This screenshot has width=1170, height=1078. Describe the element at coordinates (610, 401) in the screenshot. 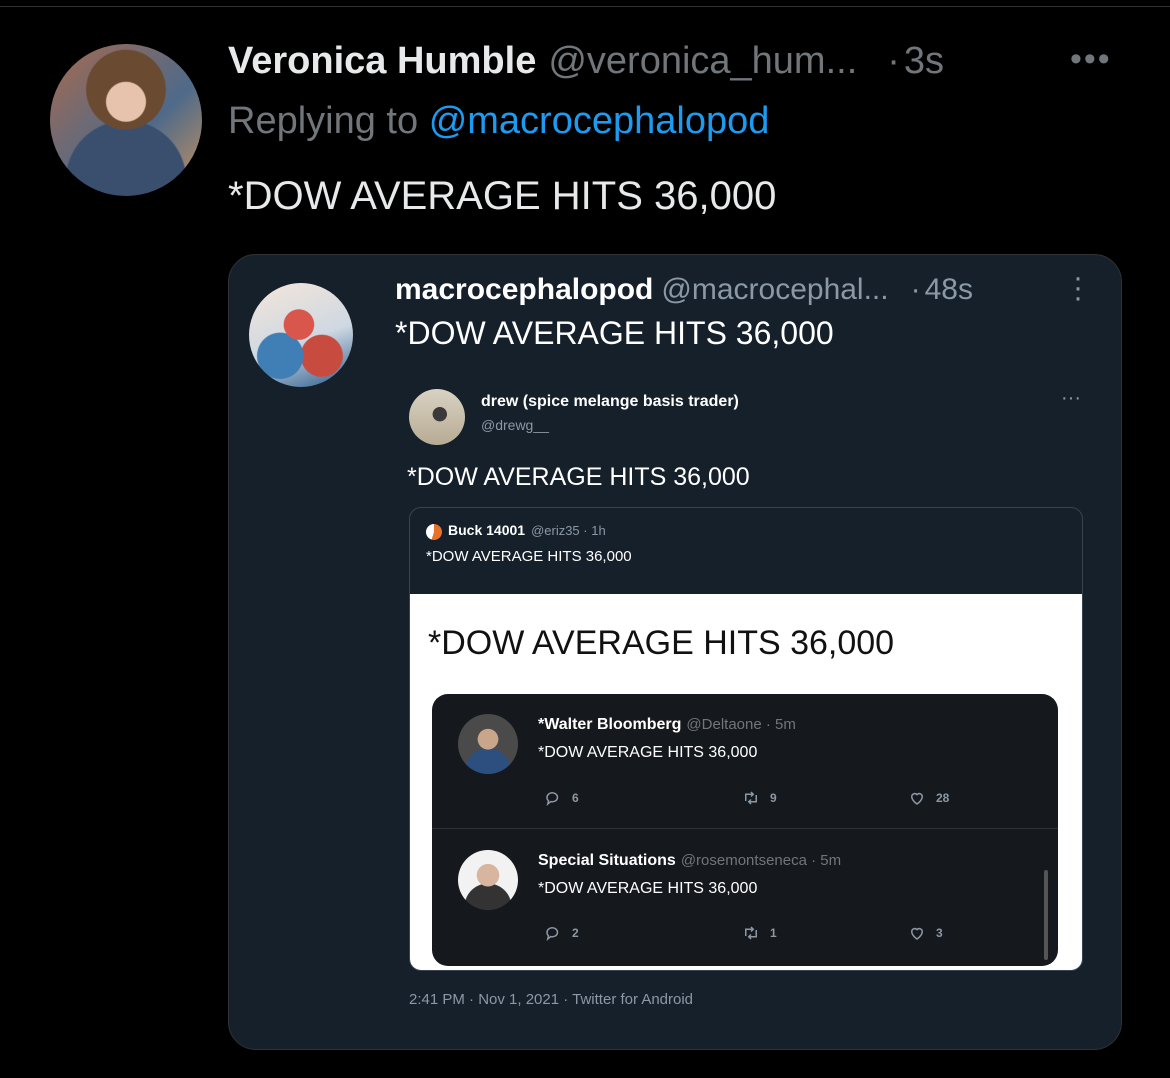

I see `drew-display-name: drew (spice melange basis trader)` at that location.